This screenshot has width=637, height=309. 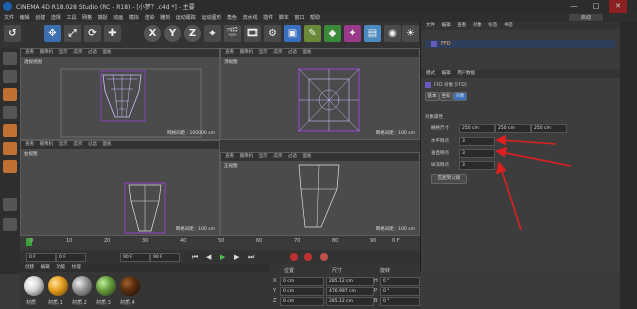 What do you see at coordinates (103, 17) in the screenshot?
I see `menu-snap: 捕捉` at bounding box center [103, 17].